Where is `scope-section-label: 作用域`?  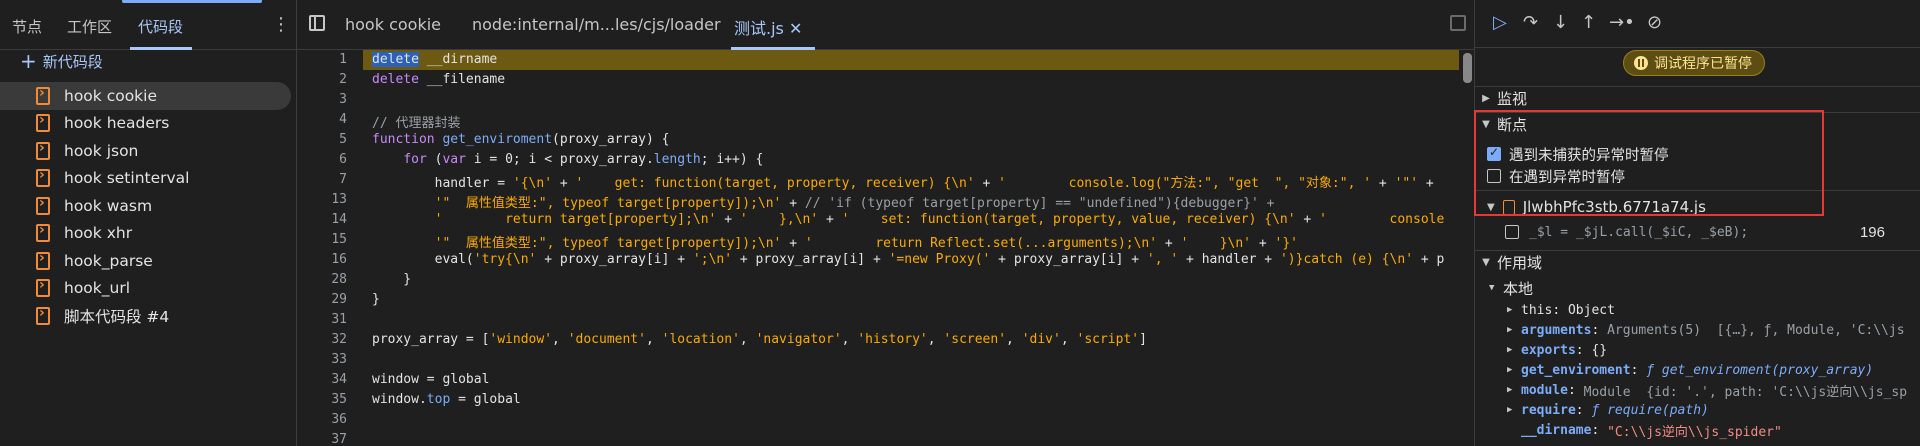 scope-section-label: 作用域 is located at coordinates (1520, 262).